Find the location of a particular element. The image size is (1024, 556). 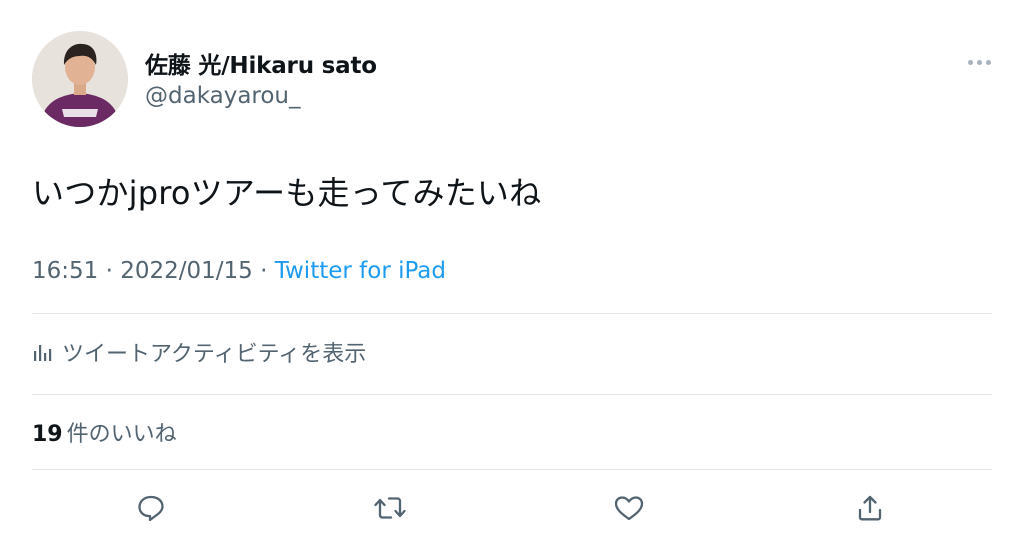

tweet-meta: 16:51 · 2022/01/15 · Twitter for iPad is located at coordinates (239, 271).